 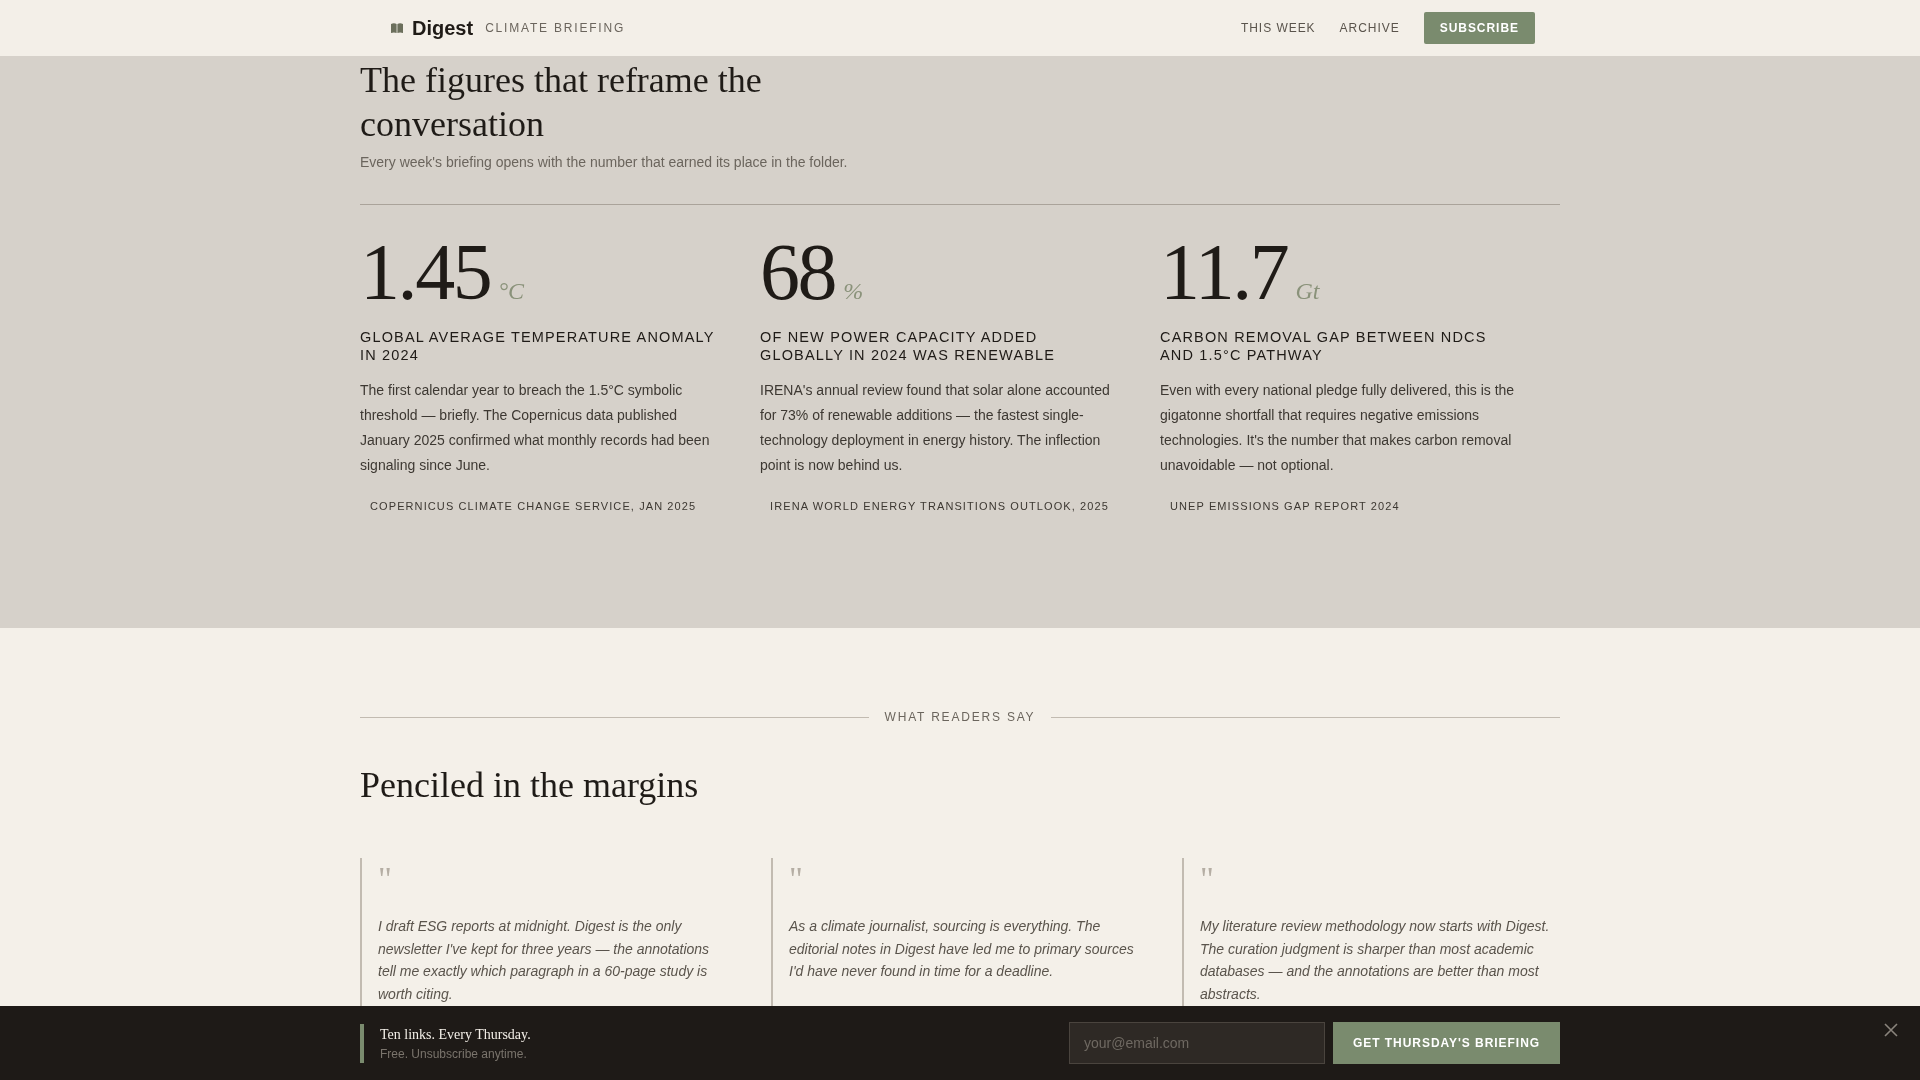 I want to click on stat-value: 1.45, so click(x=425, y=272).